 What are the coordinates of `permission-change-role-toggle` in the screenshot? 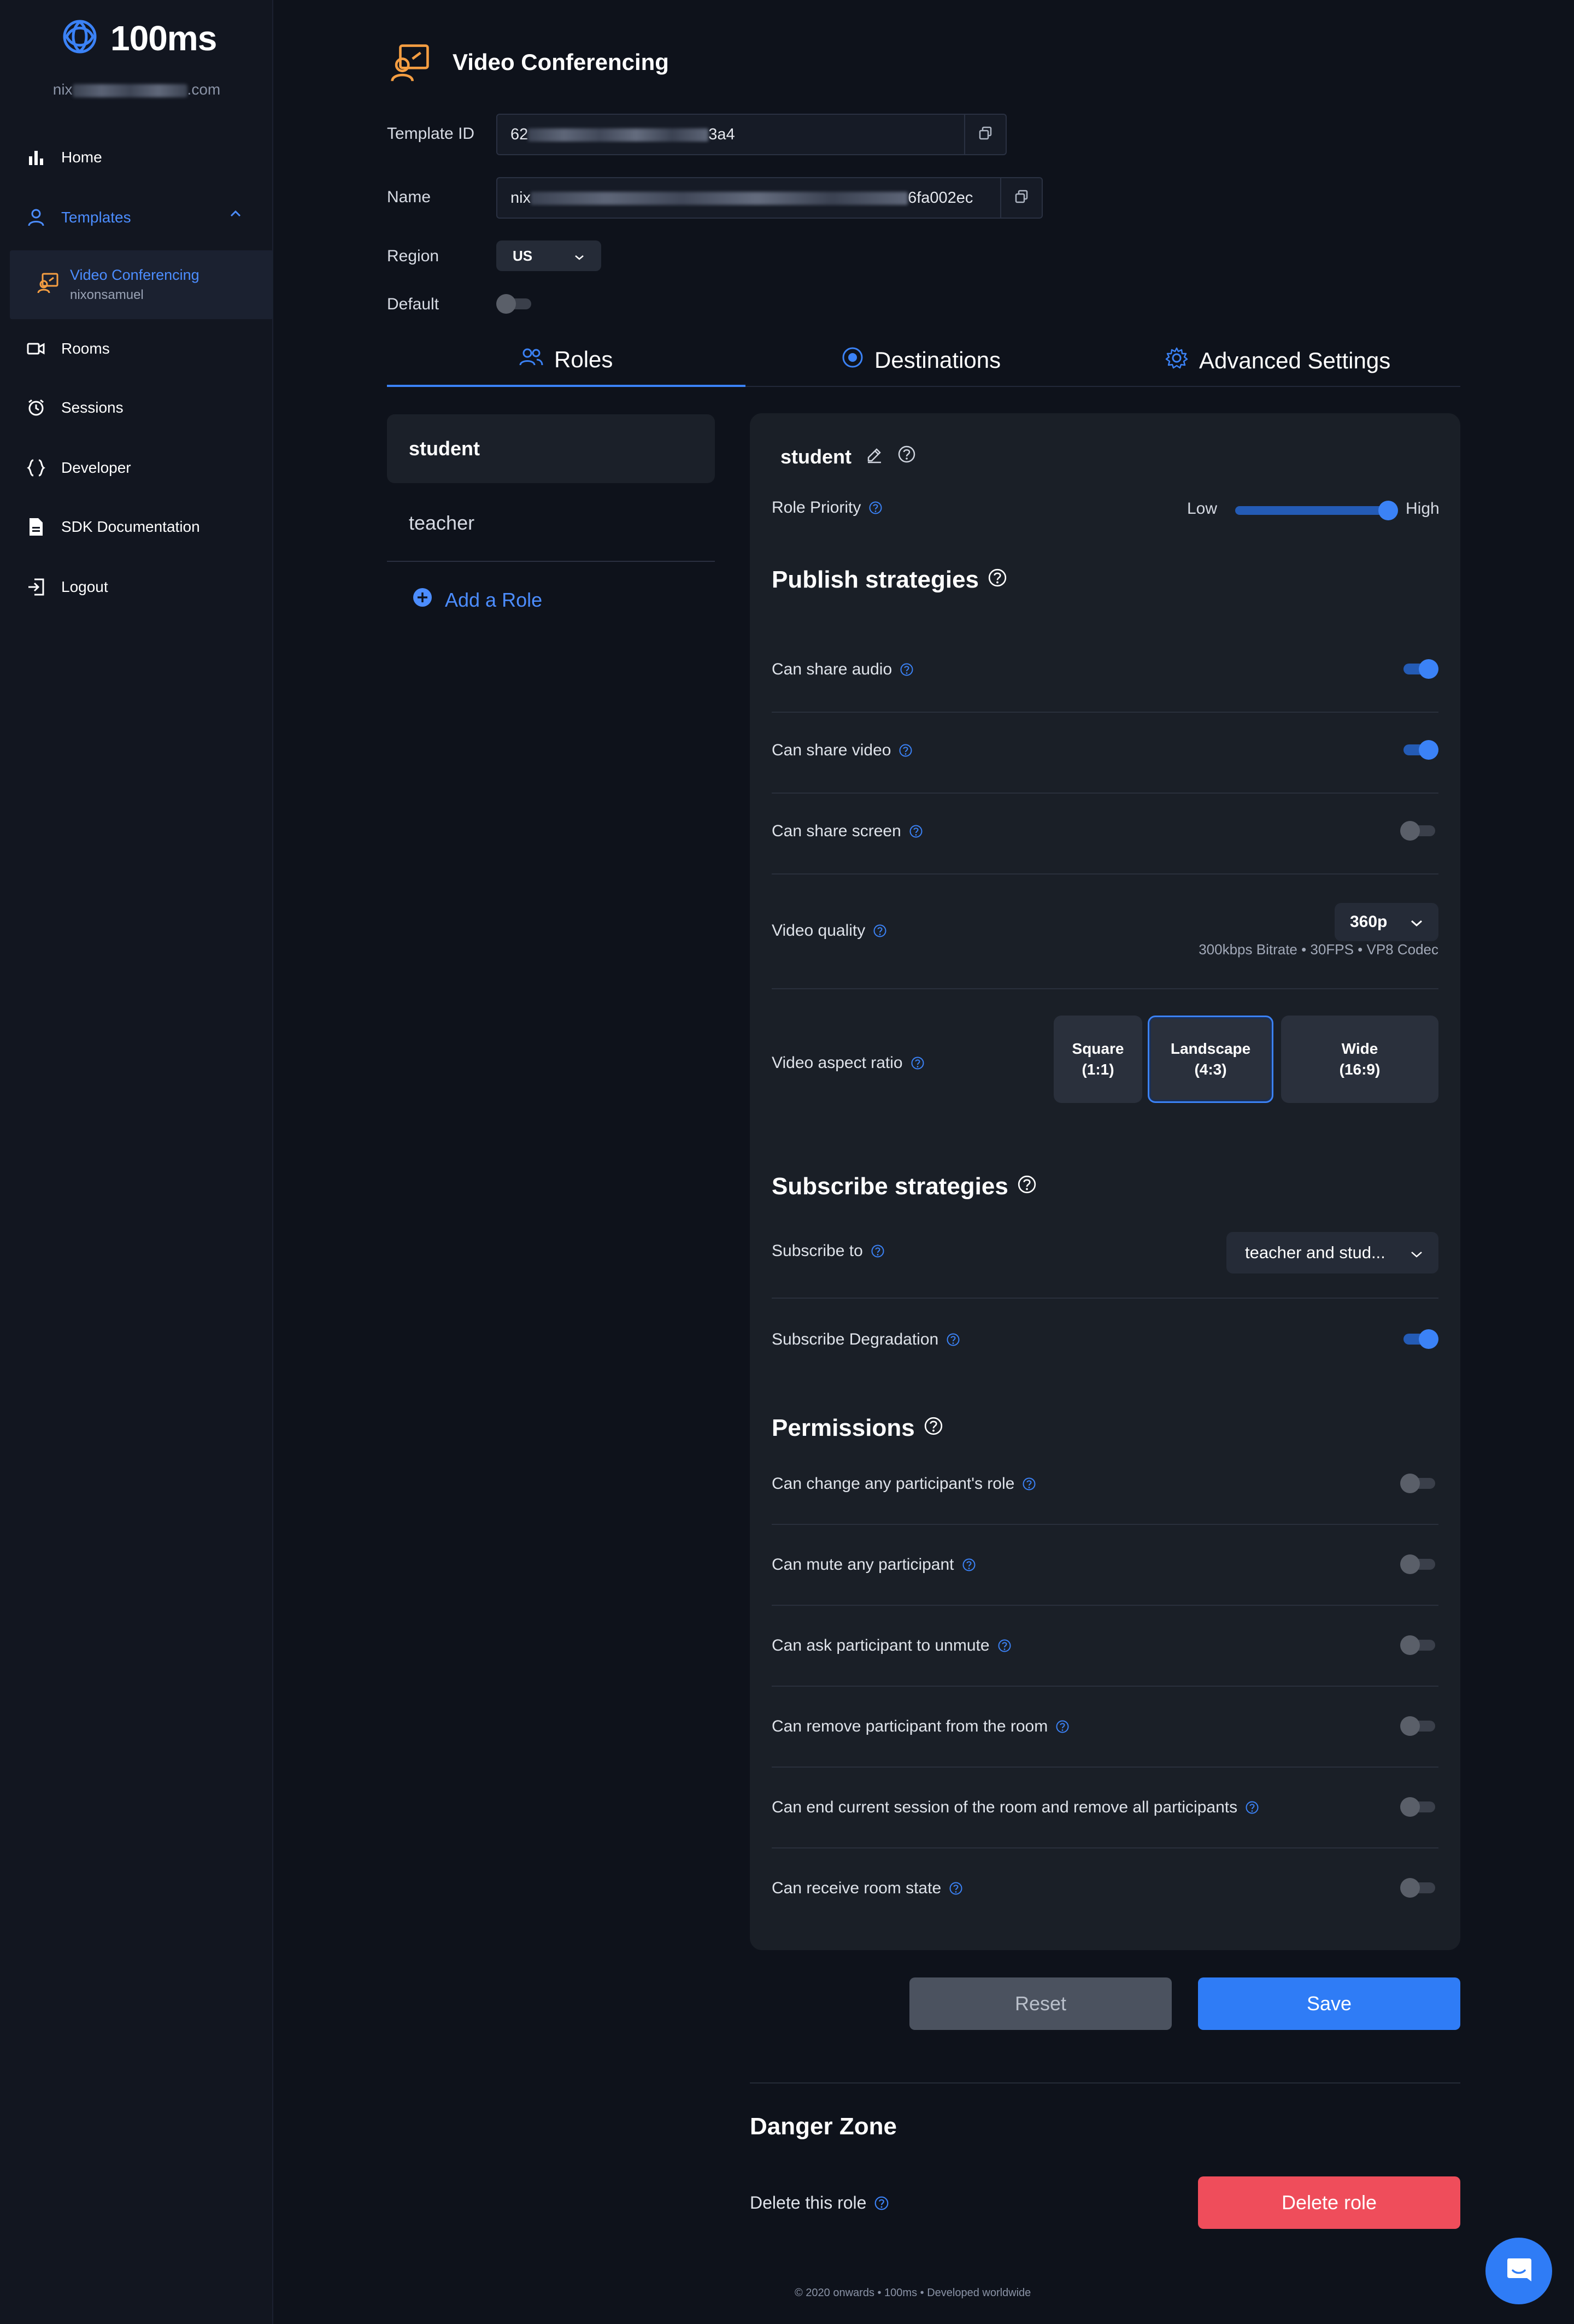 It's located at (1419, 1483).